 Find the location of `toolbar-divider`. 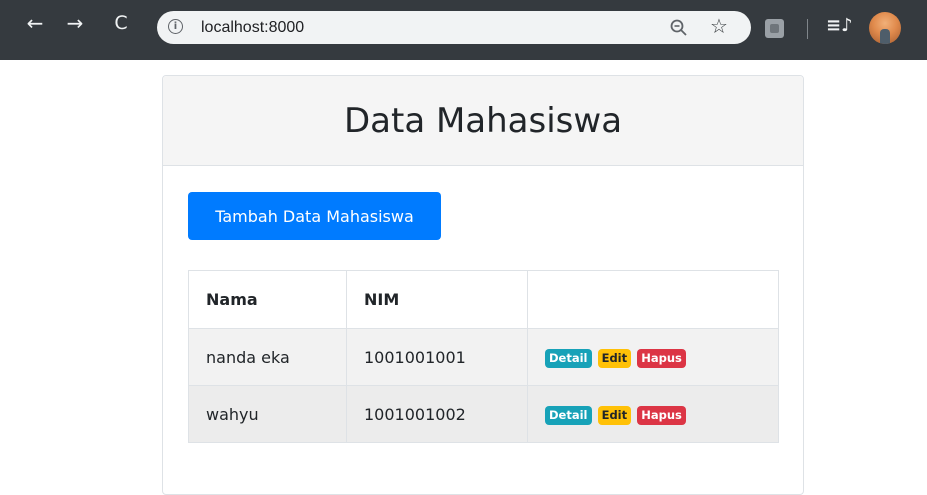

toolbar-divider is located at coordinates (807, 29).